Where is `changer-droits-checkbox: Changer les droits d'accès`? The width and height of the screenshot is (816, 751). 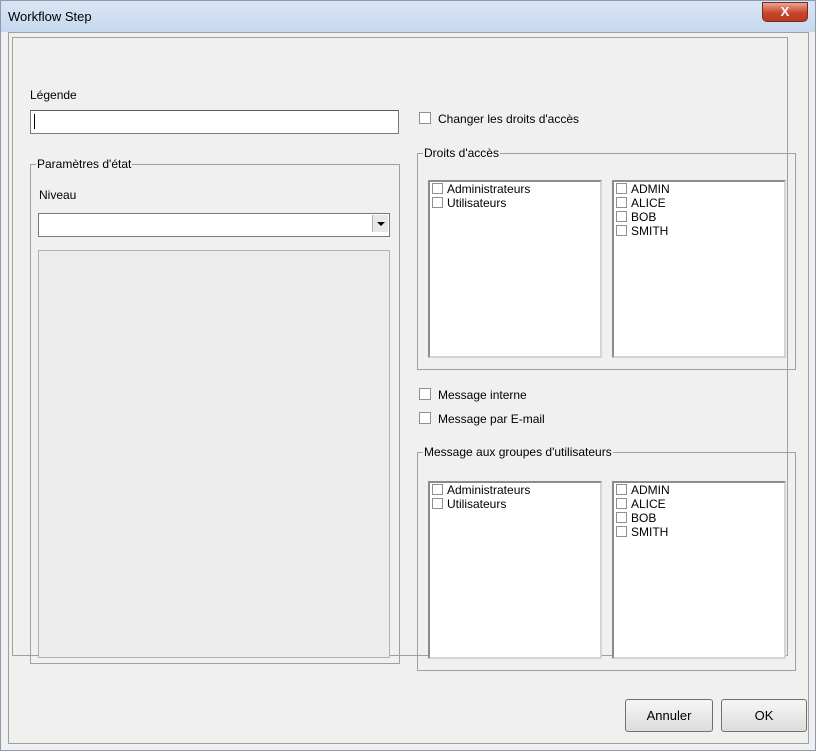
changer-droits-checkbox: Changer les droits d'accès is located at coordinates (499, 119).